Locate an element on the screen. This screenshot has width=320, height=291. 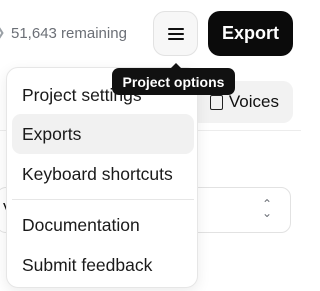
menu-item-documentation: Documentation is located at coordinates (103, 225).